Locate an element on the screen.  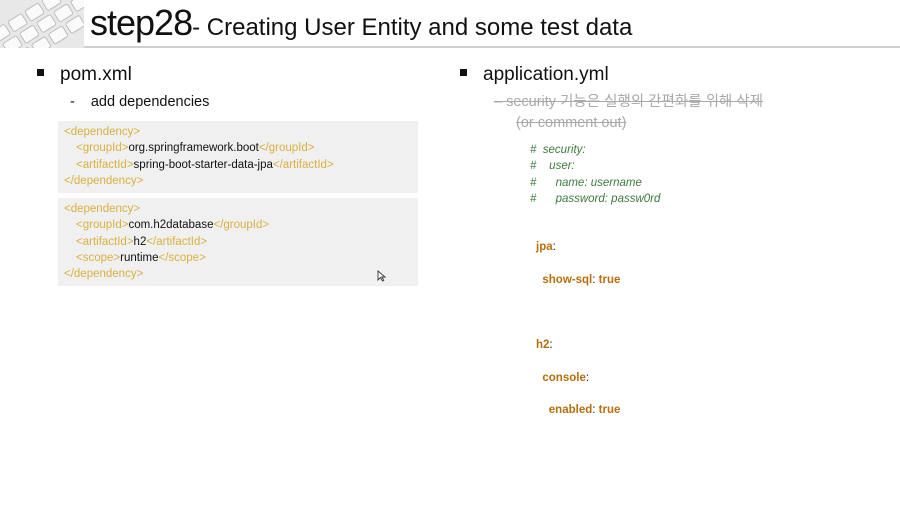
sub-dash: - is located at coordinates (72, 102).